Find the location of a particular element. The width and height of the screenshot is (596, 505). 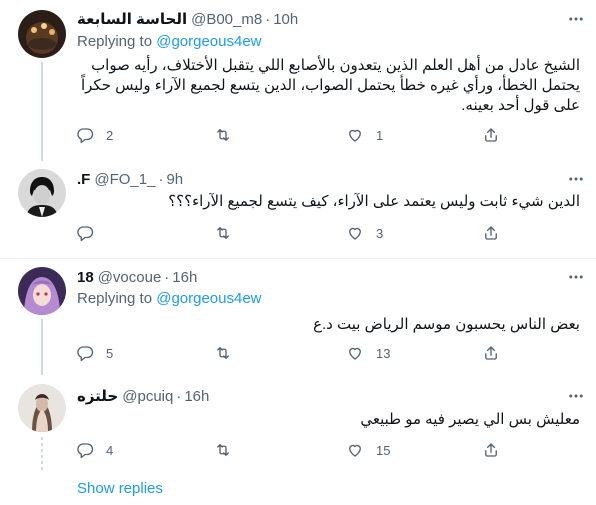

username: @FO_1_ is located at coordinates (124, 179).